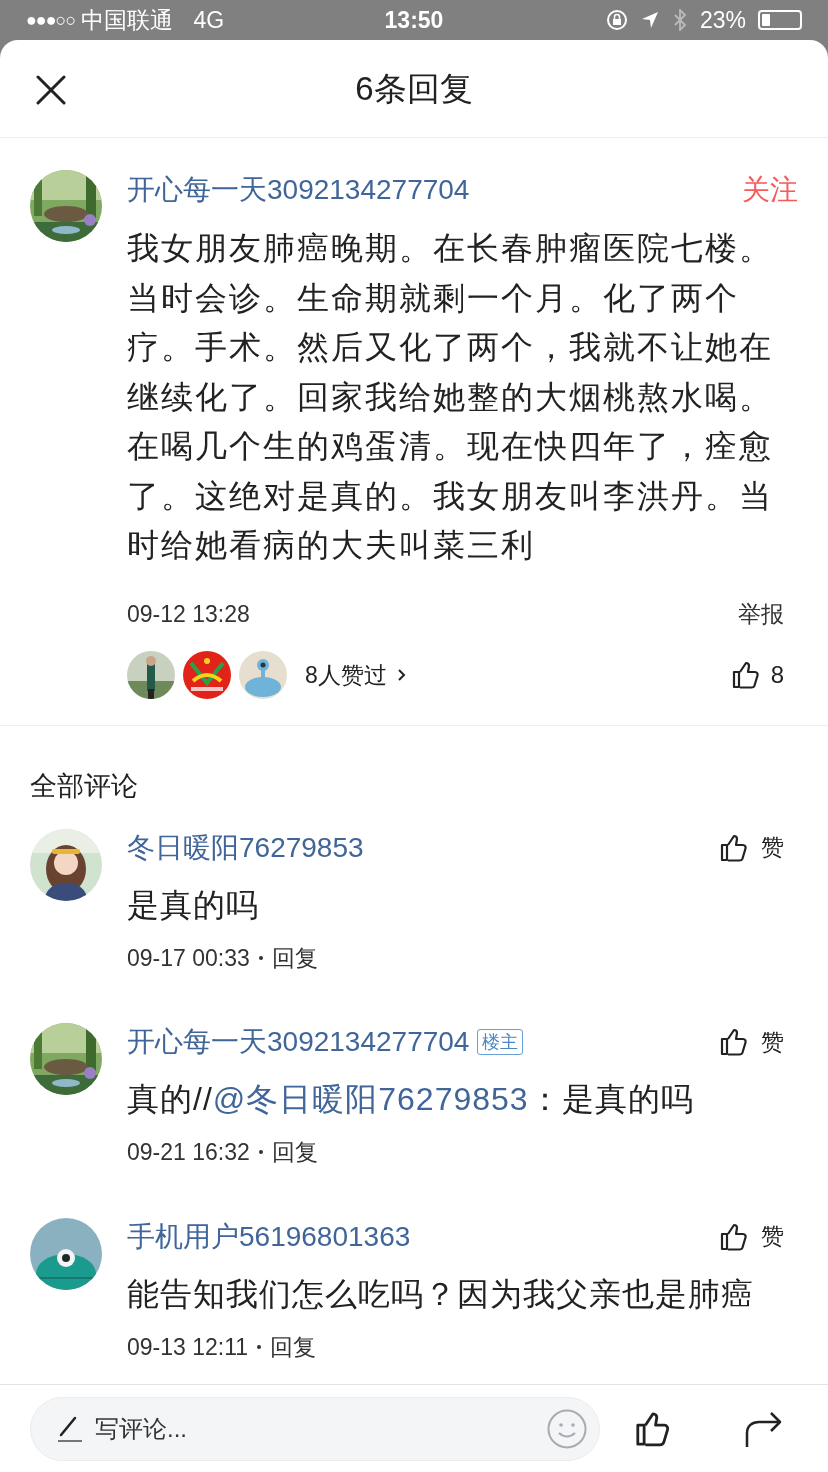  Describe the element at coordinates (780, 20) in the screenshot. I see `battery-icon` at that location.